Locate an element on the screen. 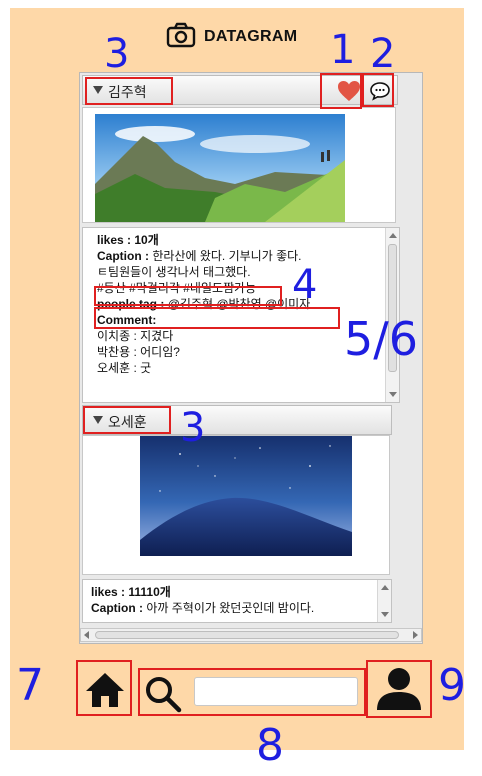 Image resolution: width=482 pixels, height=776 pixels. comment-text: 지겼다 is located at coordinates (157, 336).